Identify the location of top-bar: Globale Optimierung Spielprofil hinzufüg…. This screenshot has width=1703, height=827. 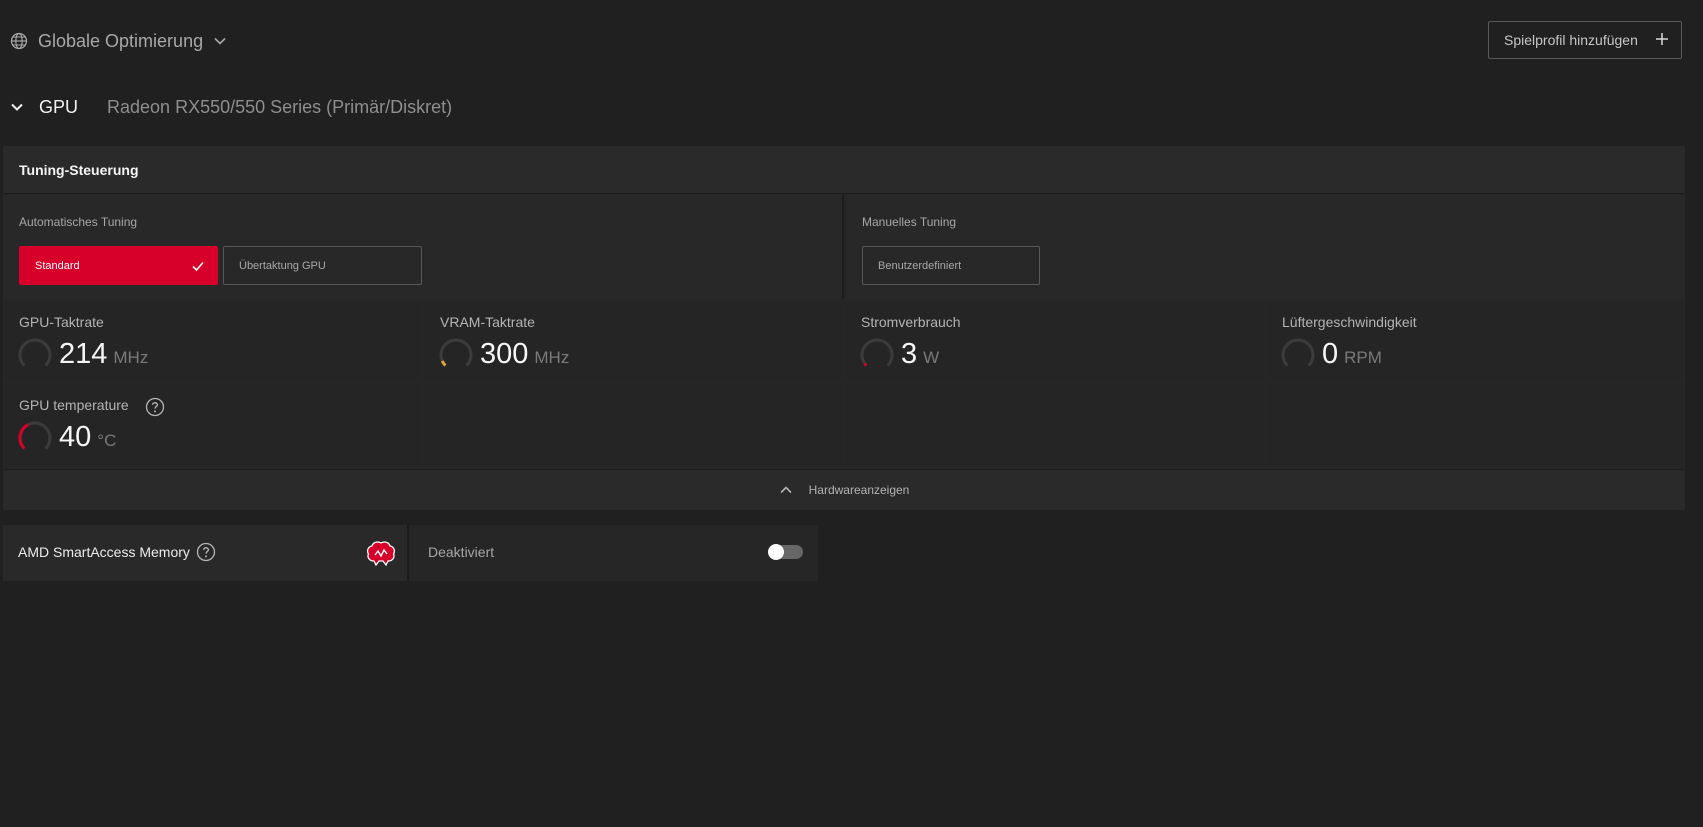
(851, 41).